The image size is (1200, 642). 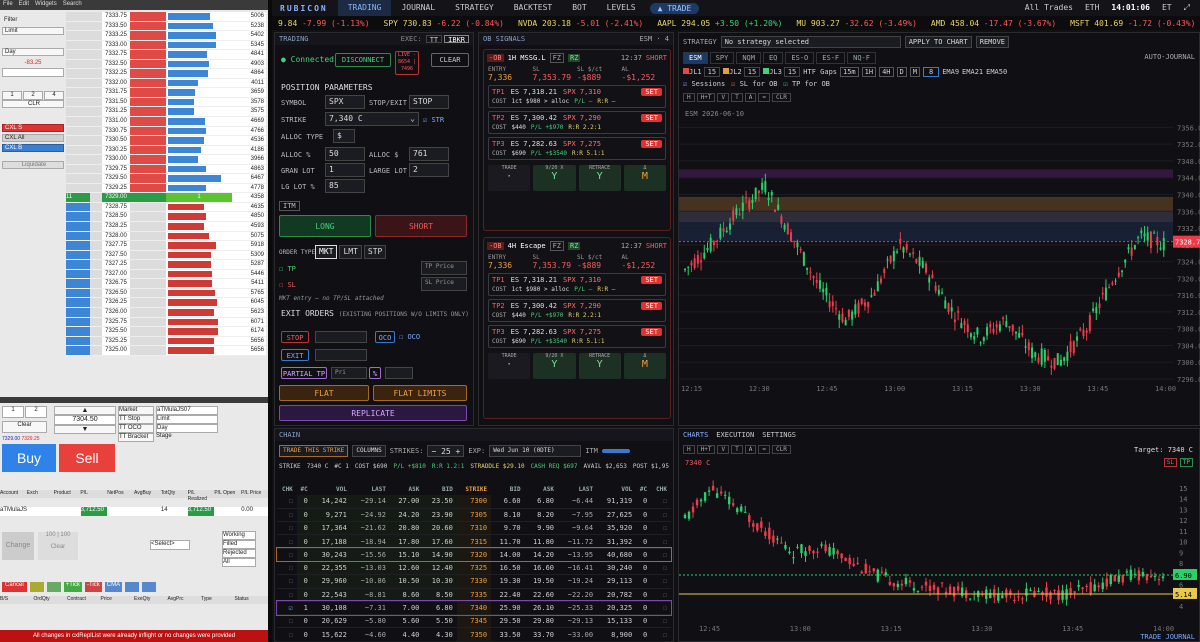 I want to click on ticker-item: AAPL 294.05 +3.50 (+1.20%), so click(x=719, y=23).